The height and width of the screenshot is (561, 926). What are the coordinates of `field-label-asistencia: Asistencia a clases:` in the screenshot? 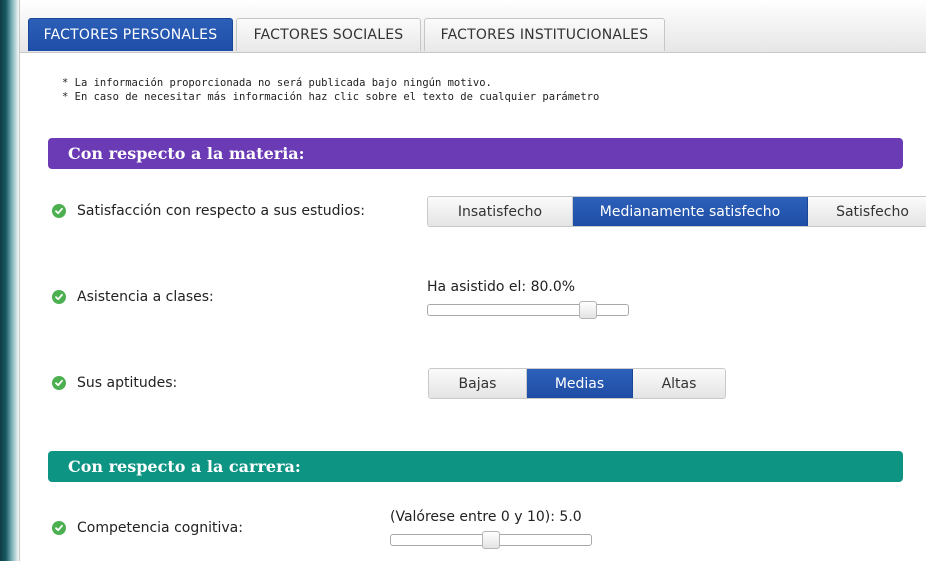 It's located at (145, 297).